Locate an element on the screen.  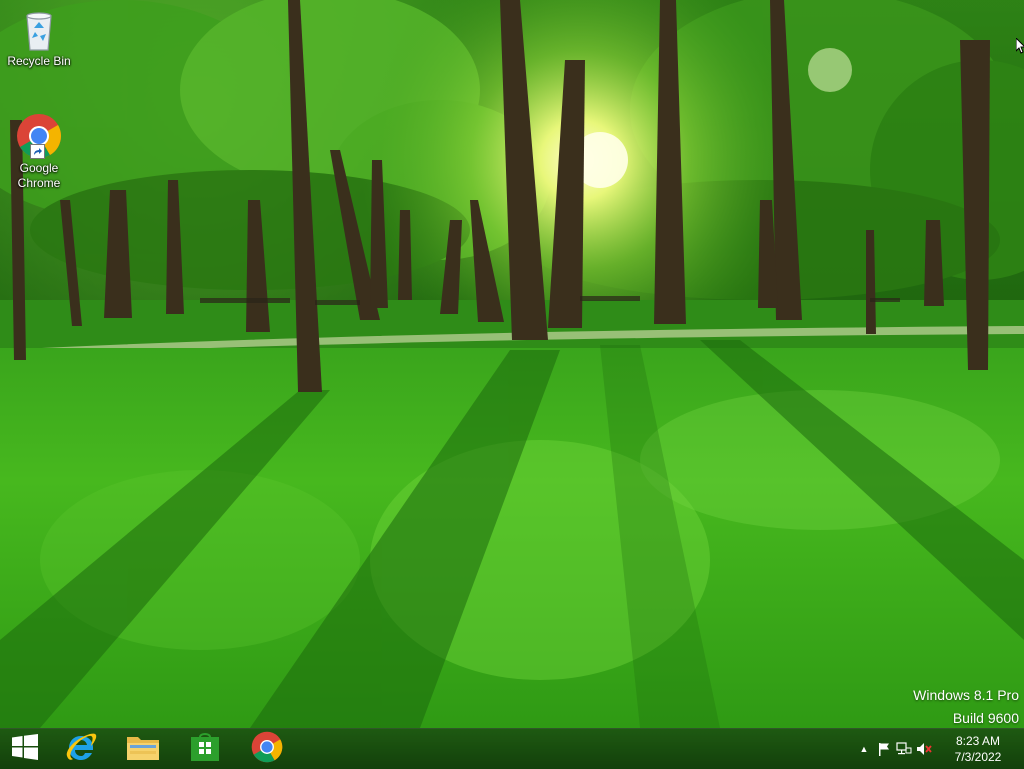
flag-icon is located at coordinates (884, 749).